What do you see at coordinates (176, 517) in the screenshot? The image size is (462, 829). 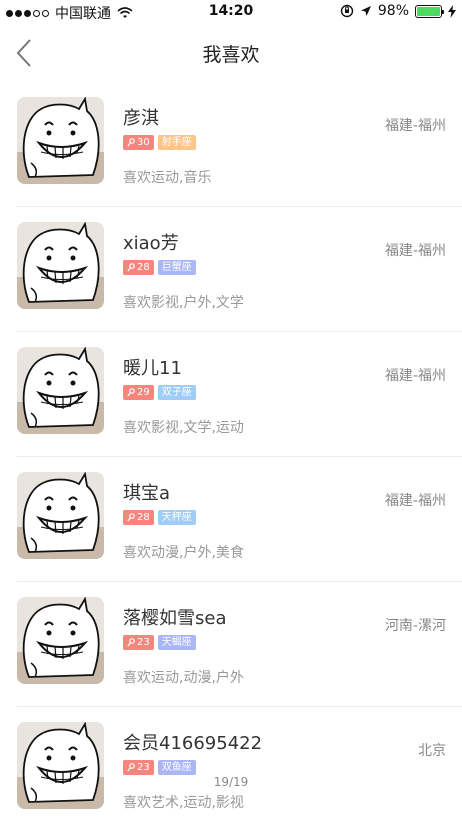 I see `zodiac-badge: 天秤座` at bounding box center [176, 517].